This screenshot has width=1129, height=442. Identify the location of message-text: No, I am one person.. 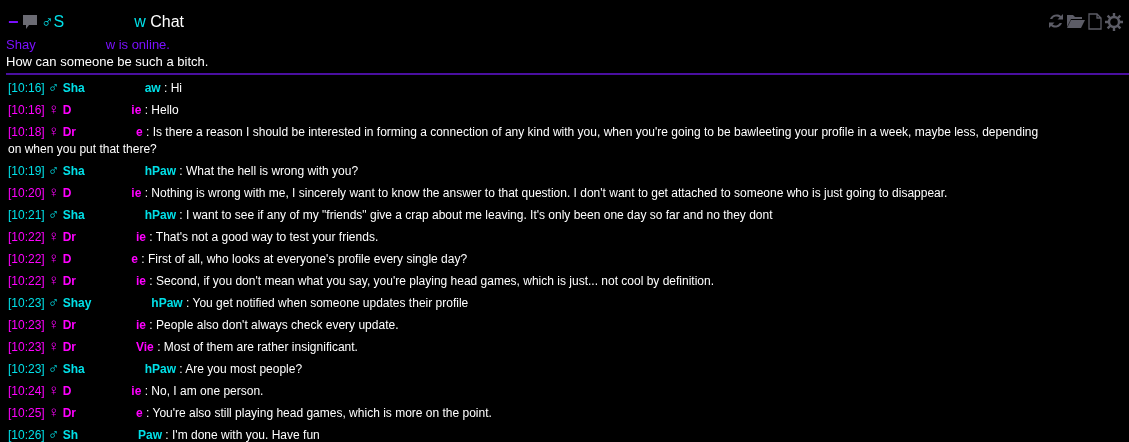
(207, 391).